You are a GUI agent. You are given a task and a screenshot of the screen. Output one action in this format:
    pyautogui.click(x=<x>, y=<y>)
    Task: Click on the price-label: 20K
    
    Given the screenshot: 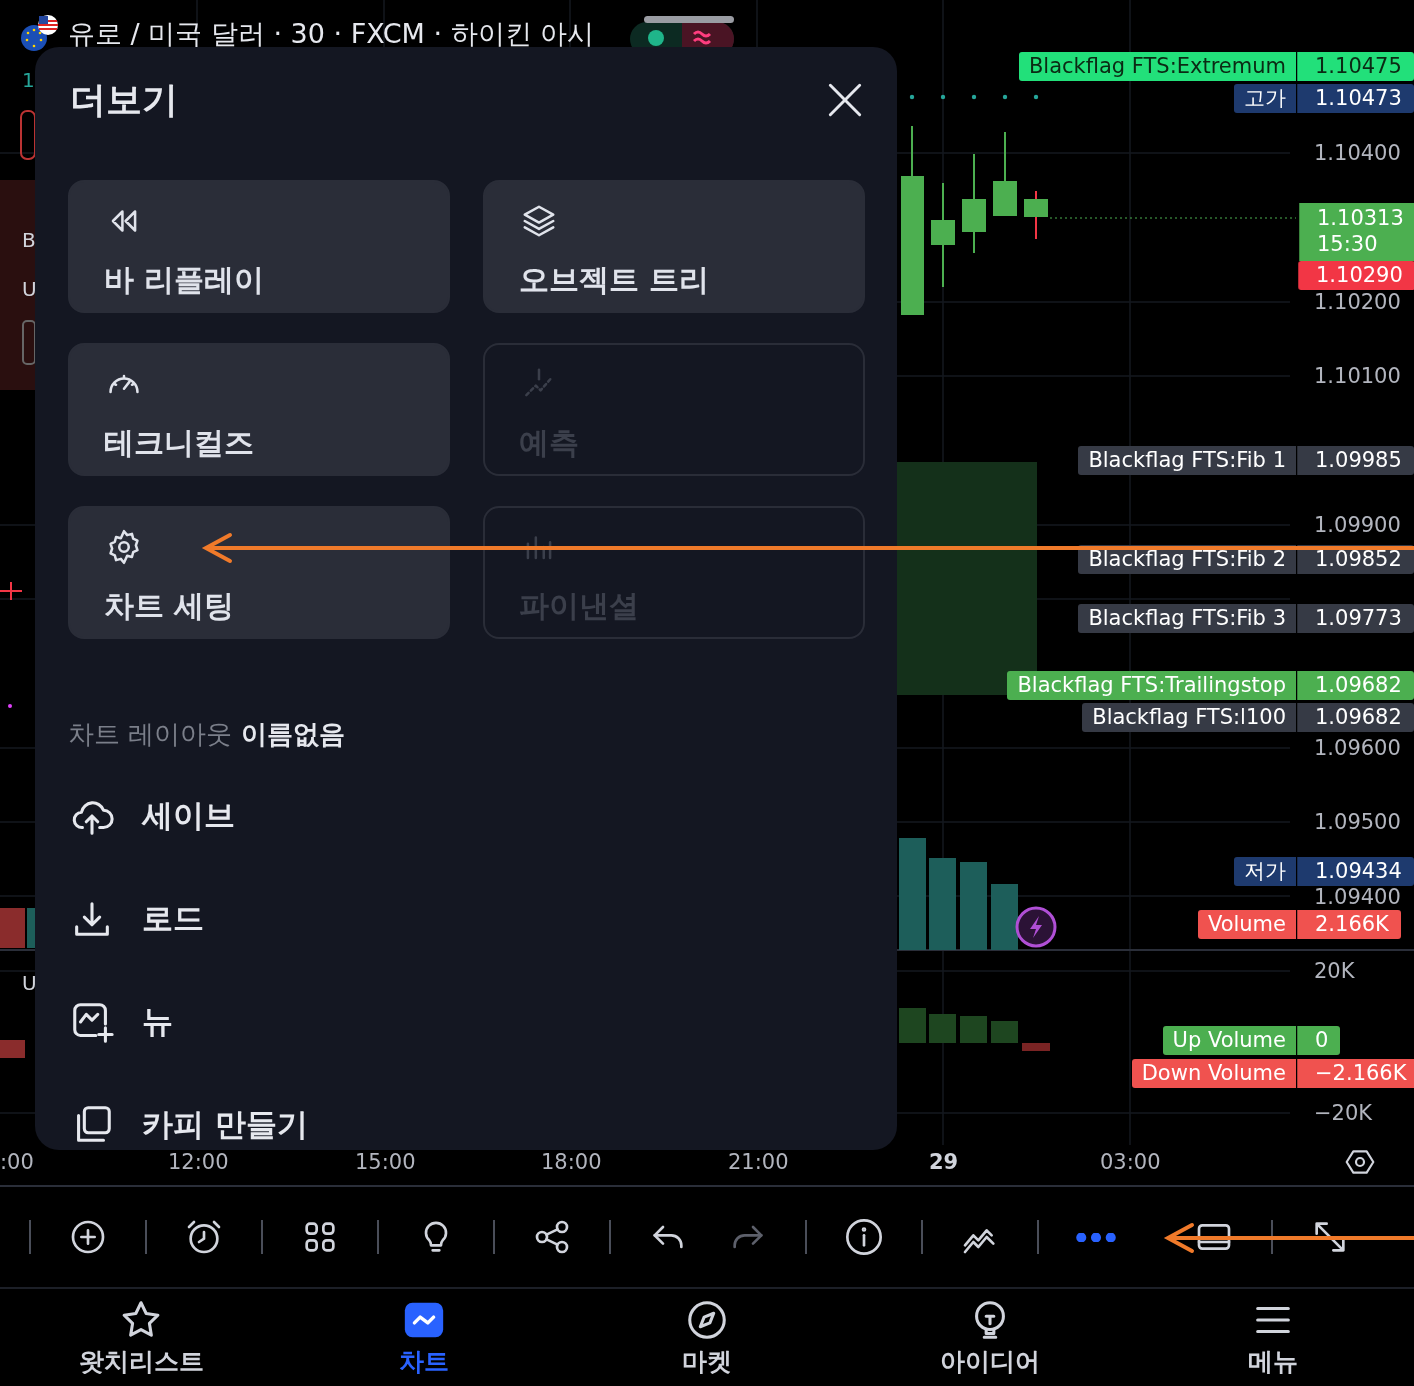 What is the action you would take?
    pyautogui.click(x=1334, y=971)
    